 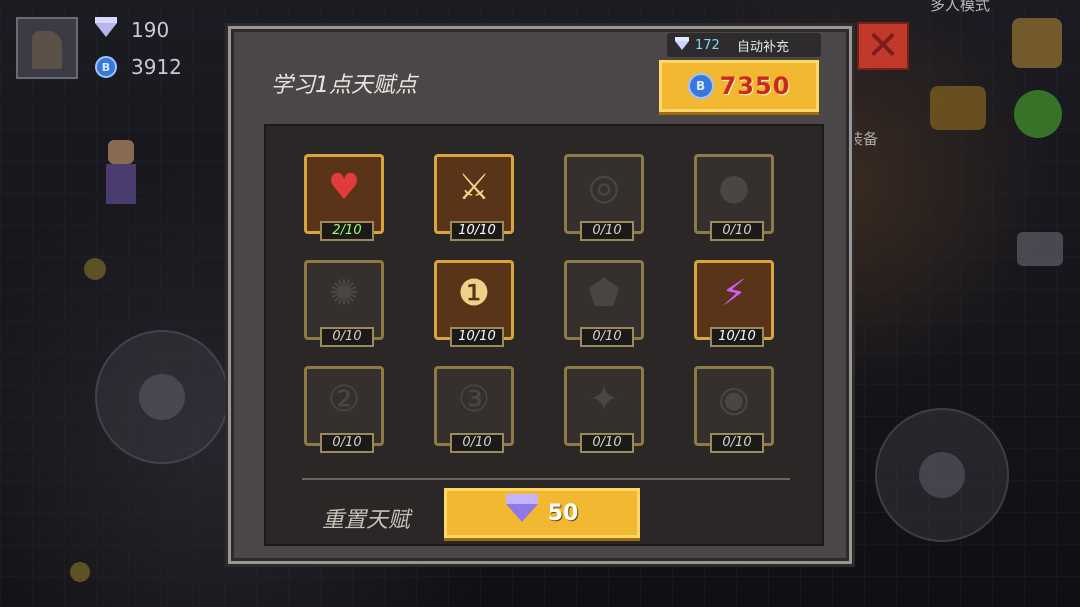 What do you see at coordinates (1038, 114) in the screenshot?
I see `emote-icon` at bounding box center [1038, 114].